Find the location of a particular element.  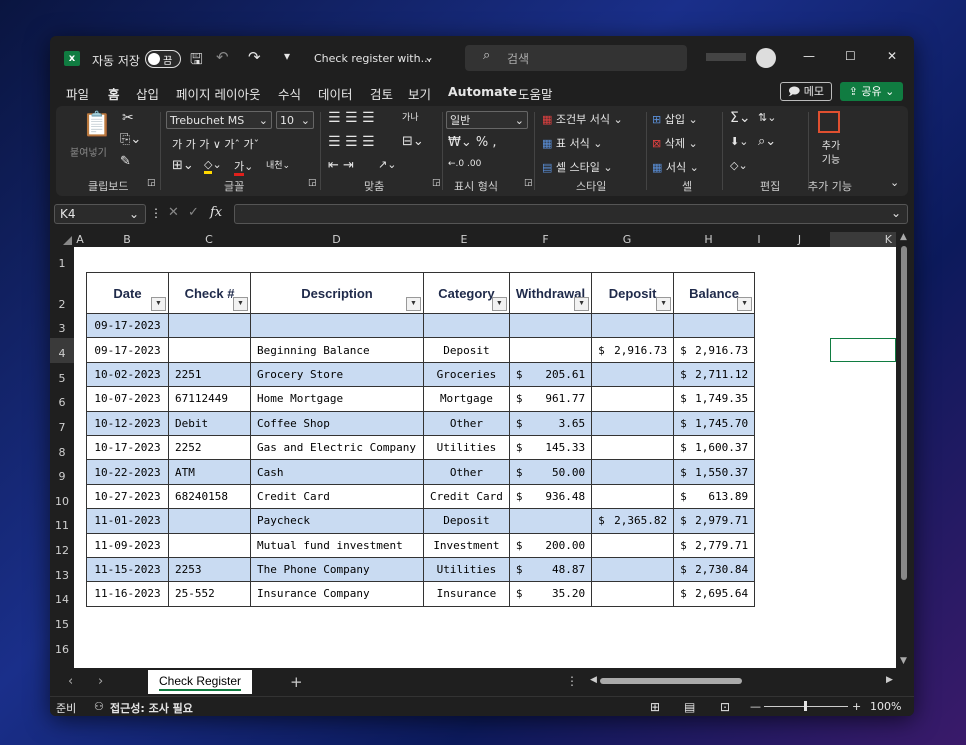

row-header-5: 5 is located at coordinates (62, 375).